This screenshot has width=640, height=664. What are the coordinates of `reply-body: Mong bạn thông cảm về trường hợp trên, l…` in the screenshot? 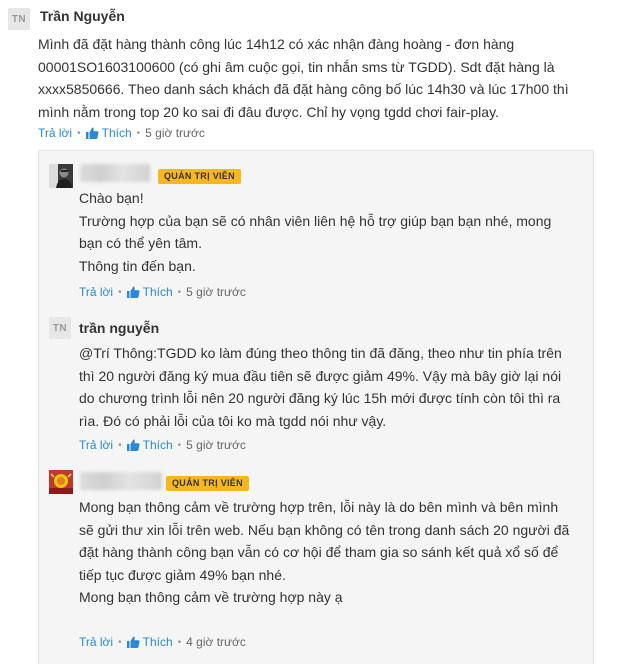 It's located at (324, 552).